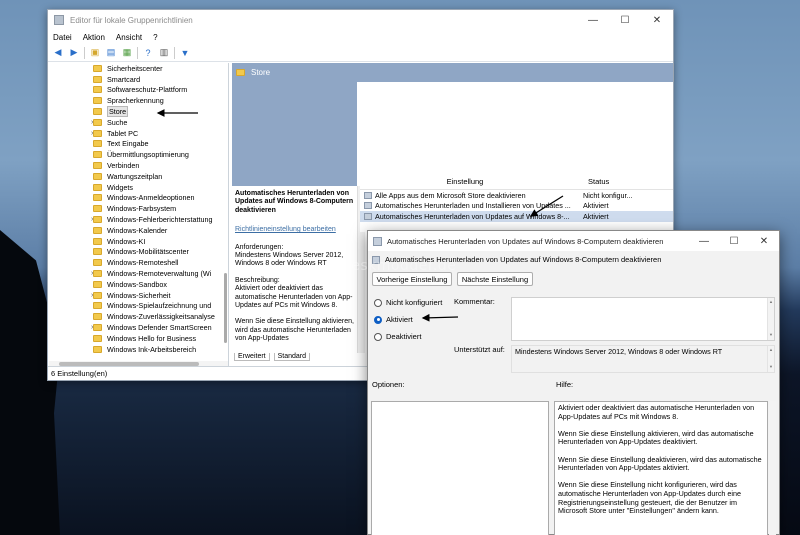  What do you see at coordinates (440, 317) in the screenshot?
I see `arrow-to-enabled` at bounding box center [440, 317].